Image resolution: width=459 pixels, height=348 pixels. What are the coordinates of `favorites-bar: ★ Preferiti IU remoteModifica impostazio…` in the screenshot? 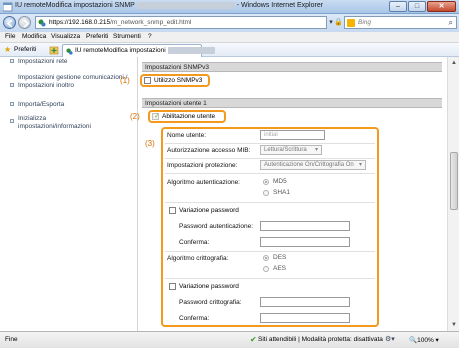 It's located at (229, 50).